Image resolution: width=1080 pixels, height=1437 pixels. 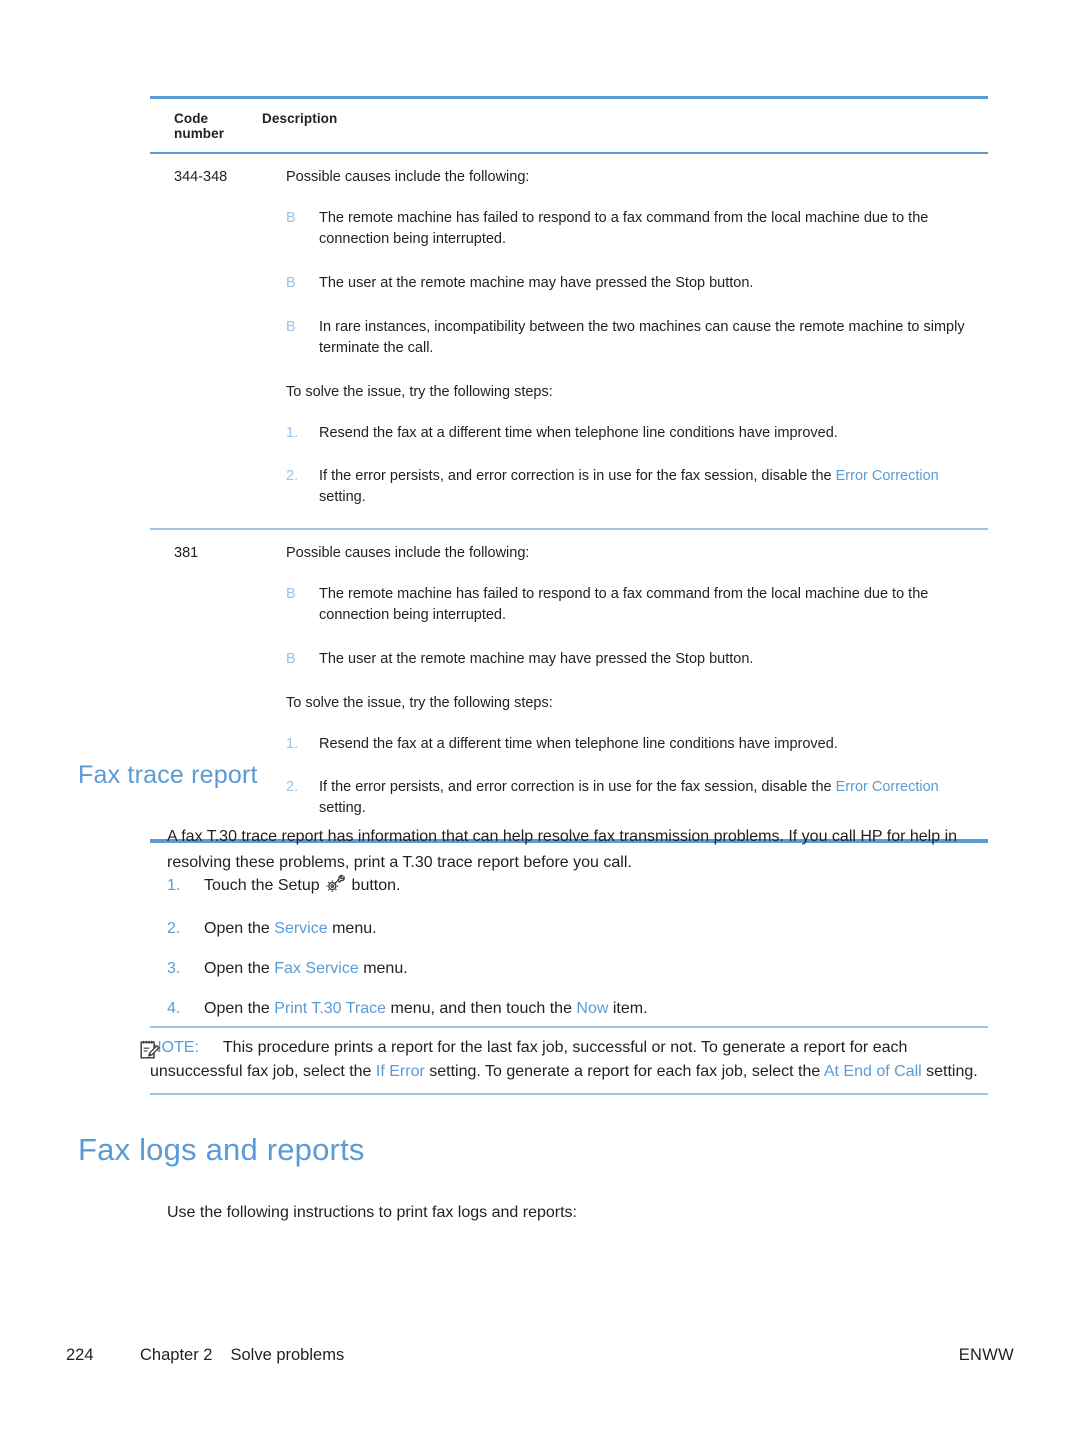 What do you see at coordinates (628, 1008) in the screenshot?
I see `step-text-part: item.` at bounding box center [628, 1008].